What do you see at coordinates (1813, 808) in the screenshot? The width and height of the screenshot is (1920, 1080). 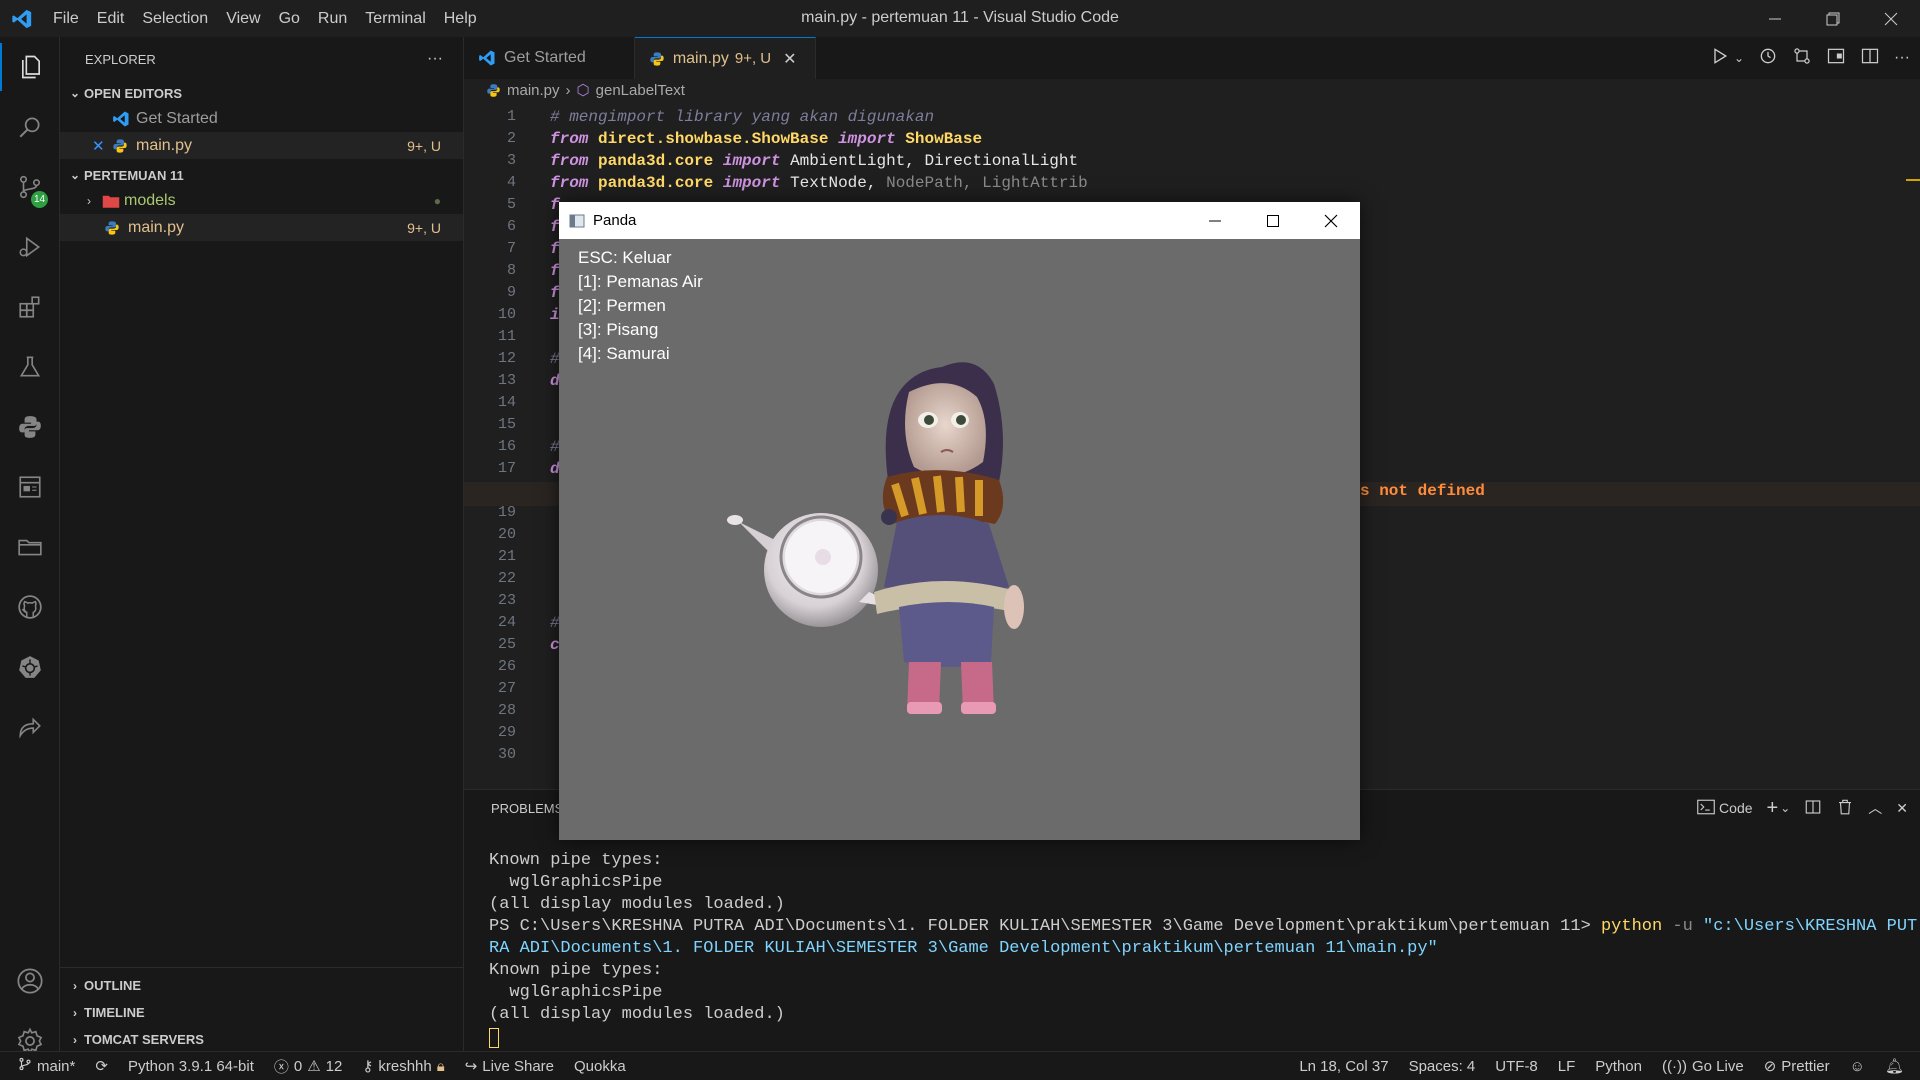 I see `split-terminal-icon` at bounding box center [1813, 808].